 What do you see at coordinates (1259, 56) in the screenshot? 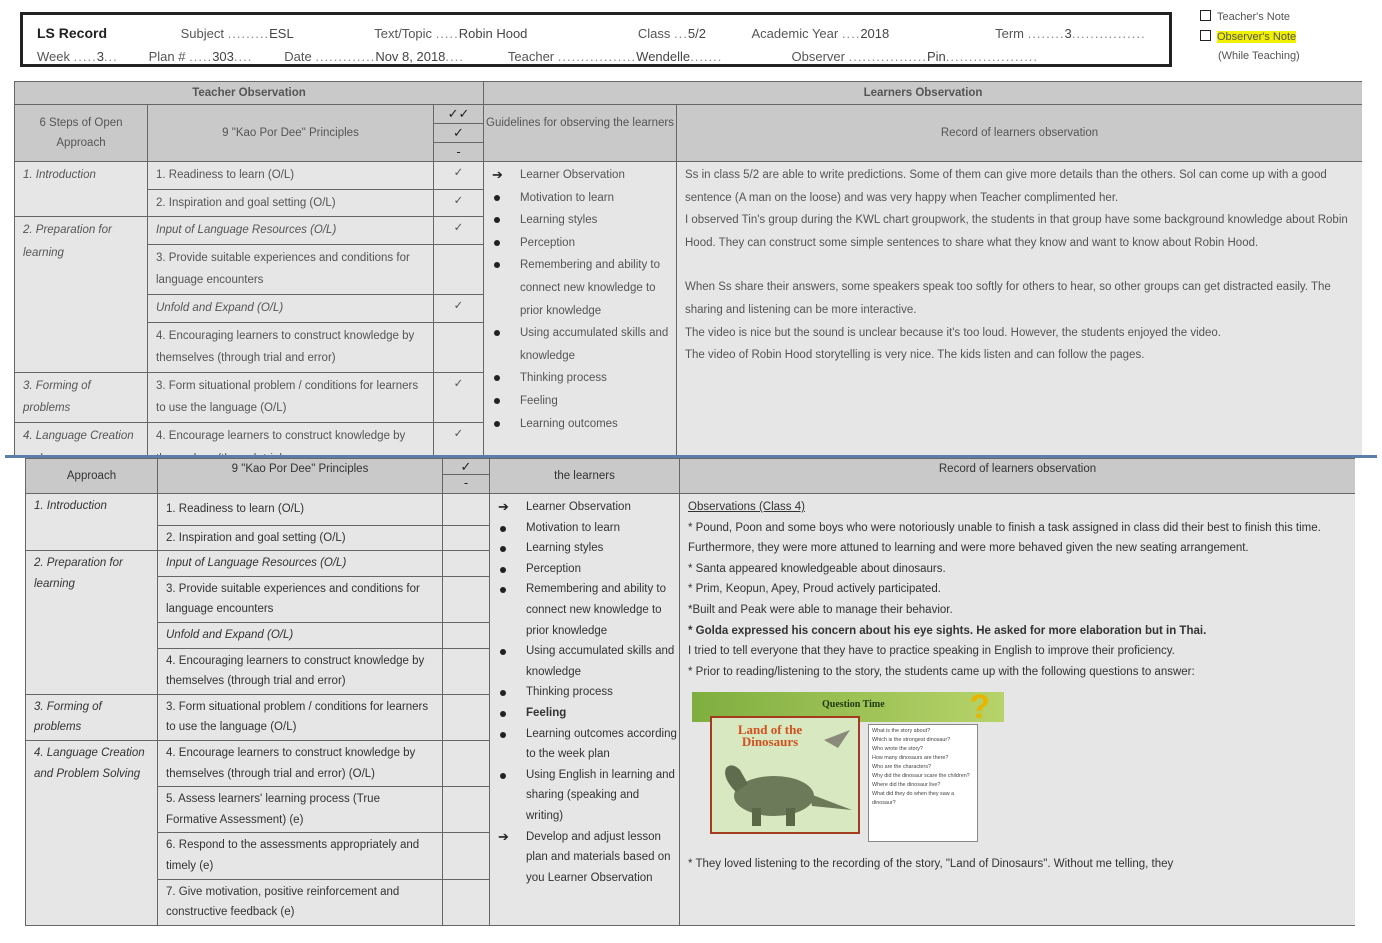
I see `while-teaching-label: (While Teaching)` at bounding box center [1259, 56].